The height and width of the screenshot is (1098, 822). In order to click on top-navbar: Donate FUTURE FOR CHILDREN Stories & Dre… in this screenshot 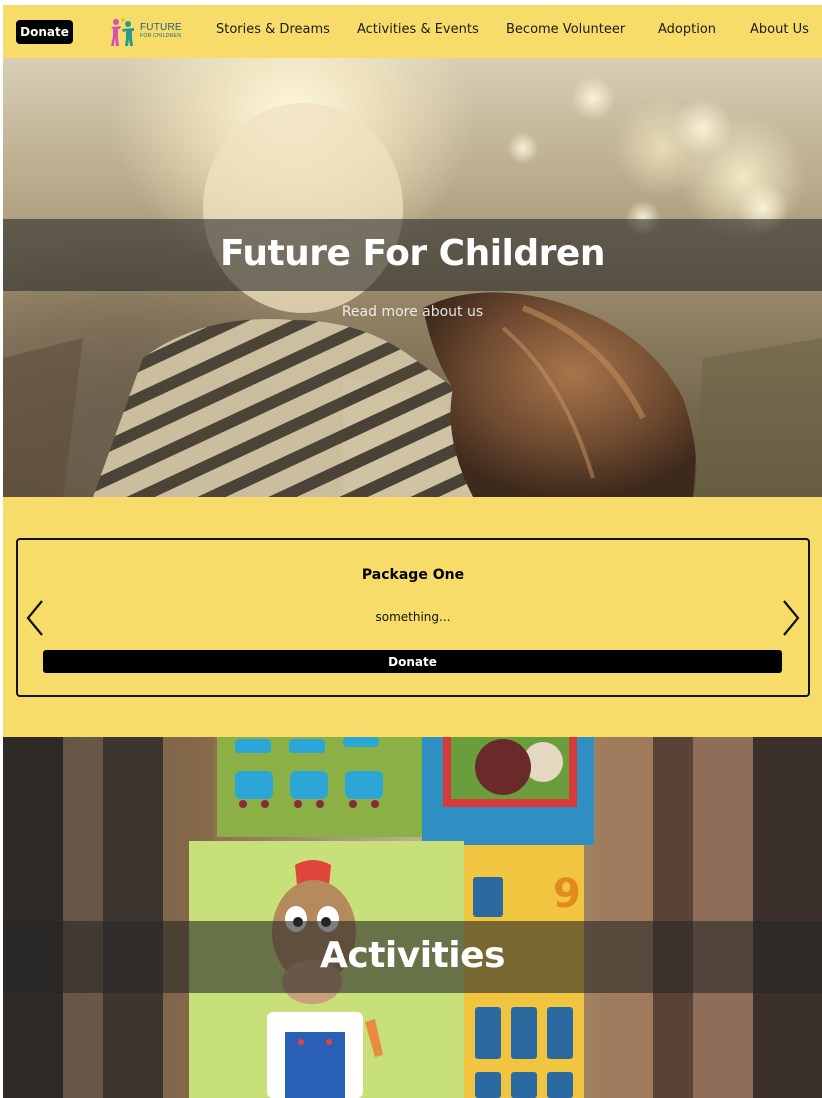, I will do `click(412, 31)`.